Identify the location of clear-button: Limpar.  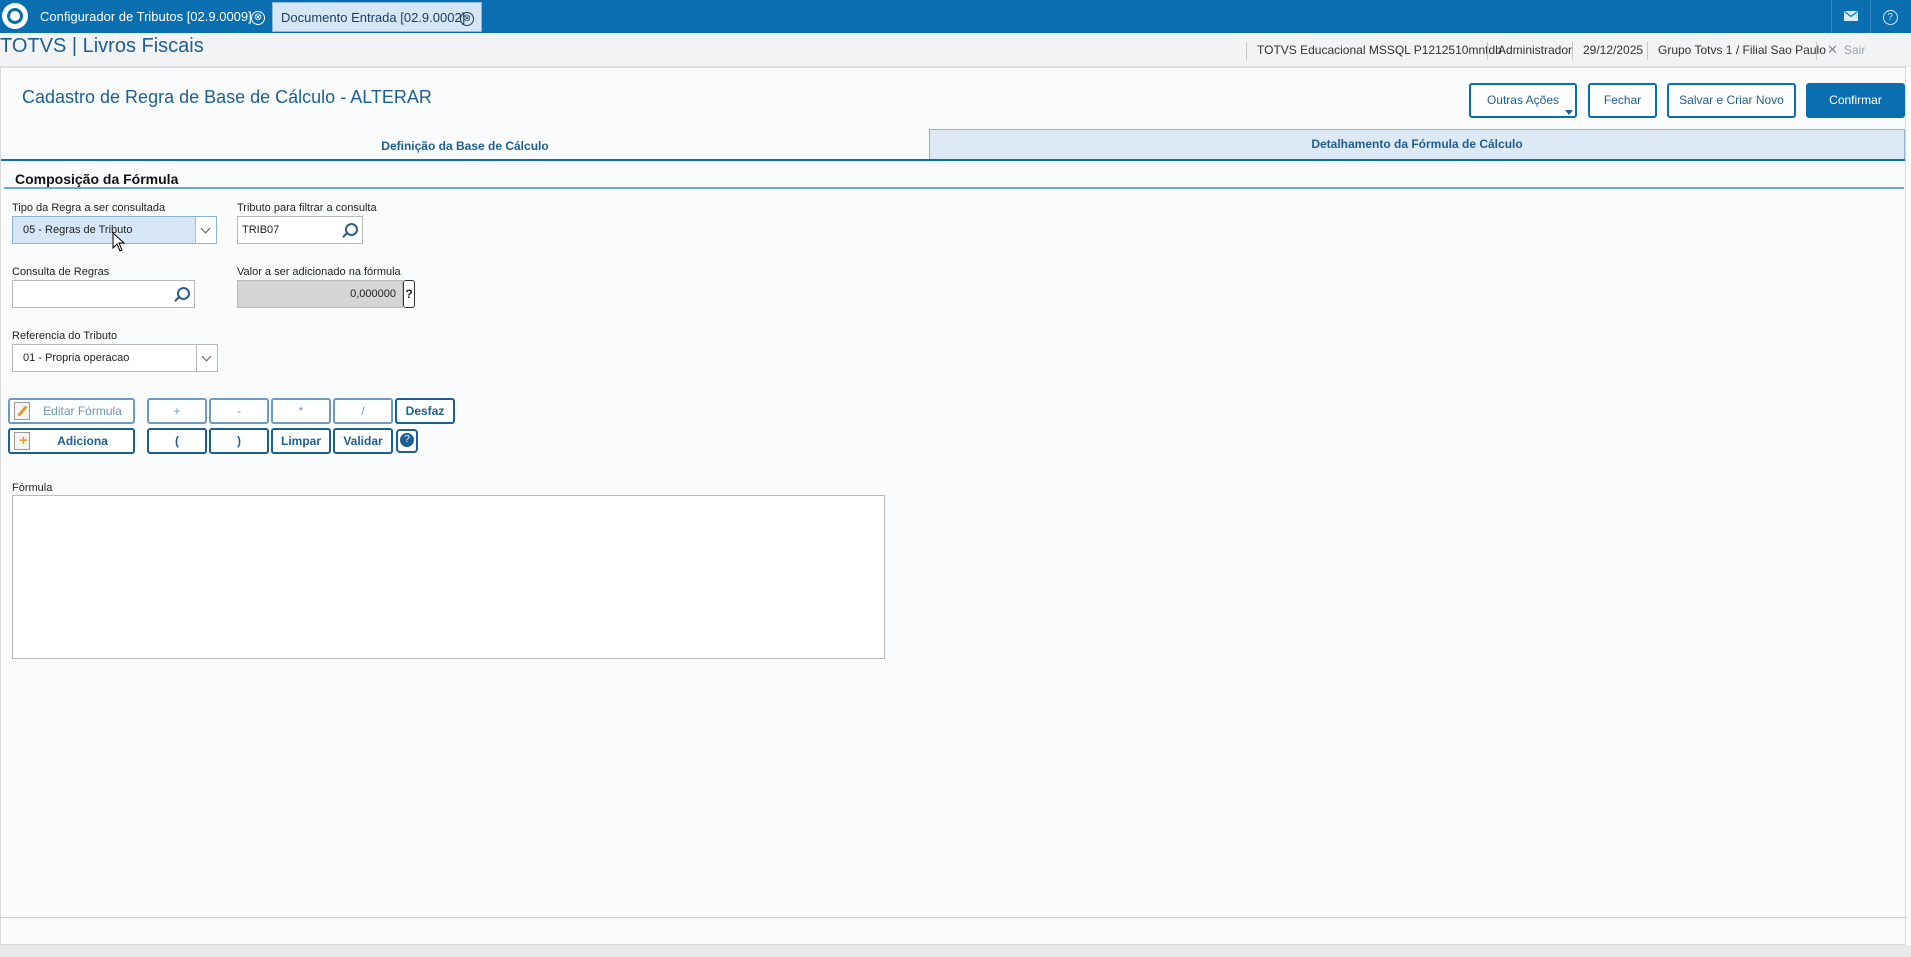
(301, 441).